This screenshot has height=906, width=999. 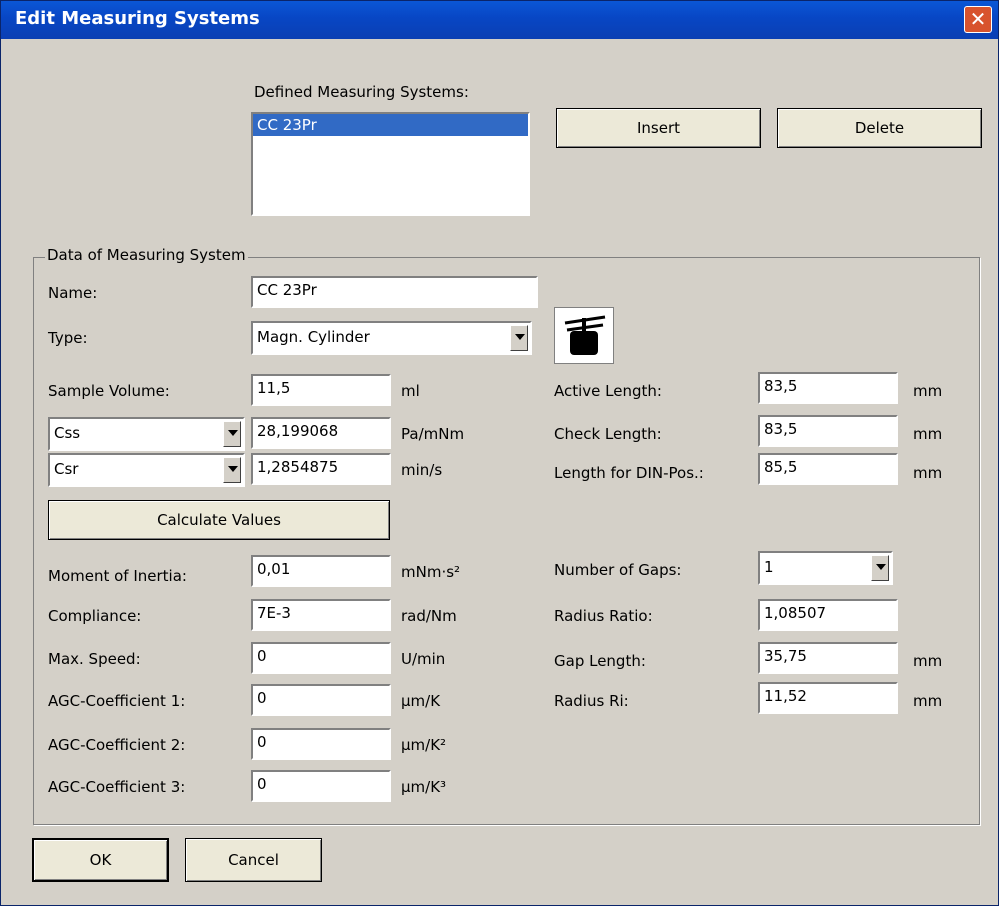 I want to click on csr-dropdown-value: Csr, so click(x=66, y=469).